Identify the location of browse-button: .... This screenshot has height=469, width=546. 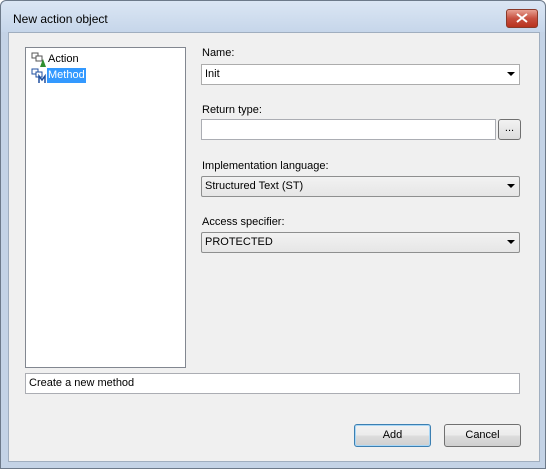
(509, 129).